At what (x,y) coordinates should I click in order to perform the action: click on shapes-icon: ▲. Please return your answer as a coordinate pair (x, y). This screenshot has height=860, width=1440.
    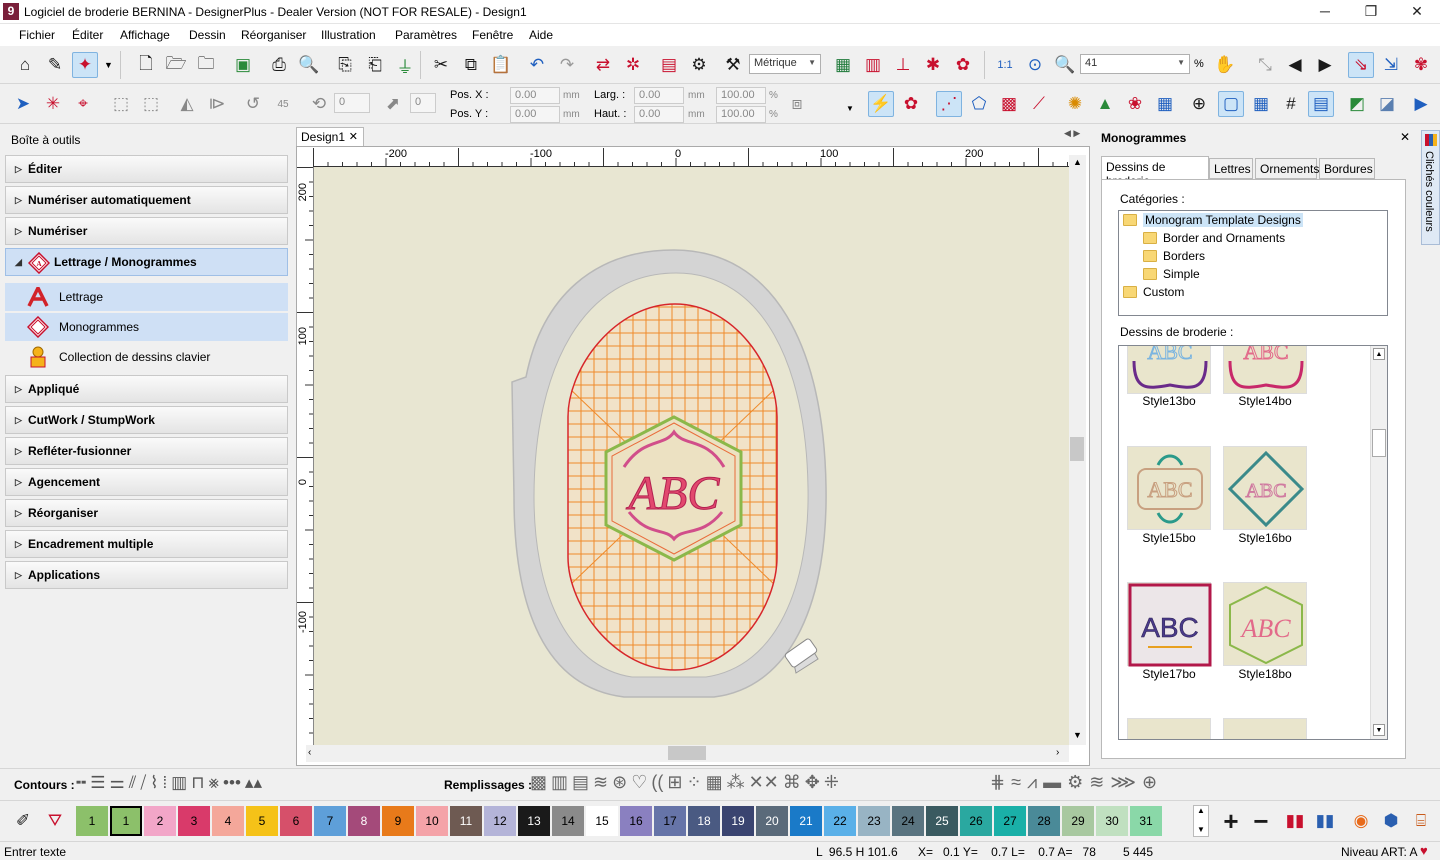
    Looking at the image, I should click on (1105, 104).